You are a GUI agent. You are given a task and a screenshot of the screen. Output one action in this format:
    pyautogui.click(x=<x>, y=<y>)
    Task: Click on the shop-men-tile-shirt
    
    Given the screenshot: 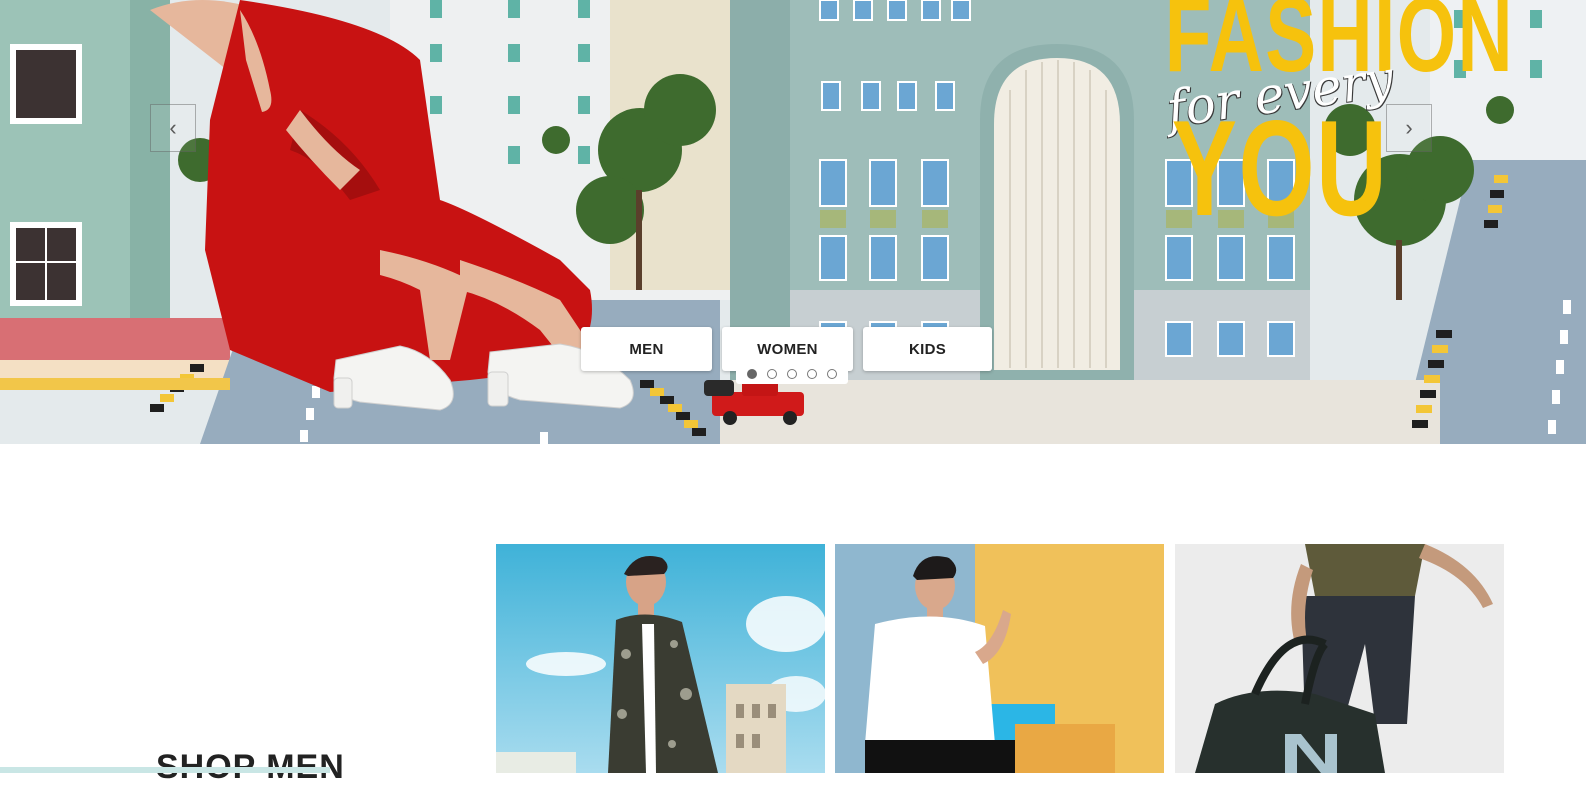 What is the action you would take?
    pyautogui.click(x=660, y=658)
    